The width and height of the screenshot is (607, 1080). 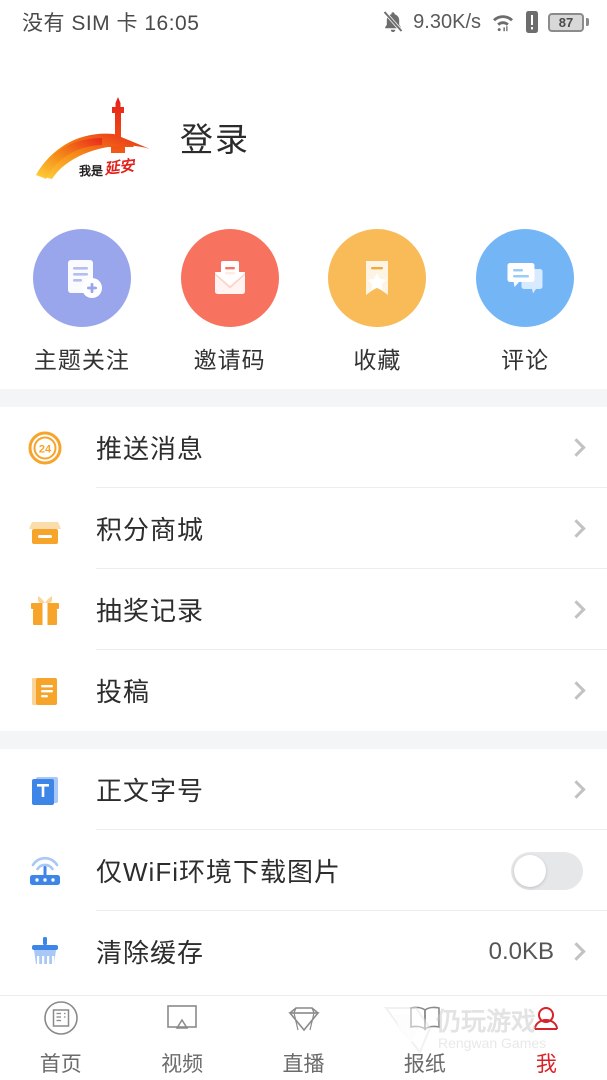 What do you see at coordinates (150, 791) in the screenshot?
I see `list-item-label: 正文字号` at bounding box center [150, 791].